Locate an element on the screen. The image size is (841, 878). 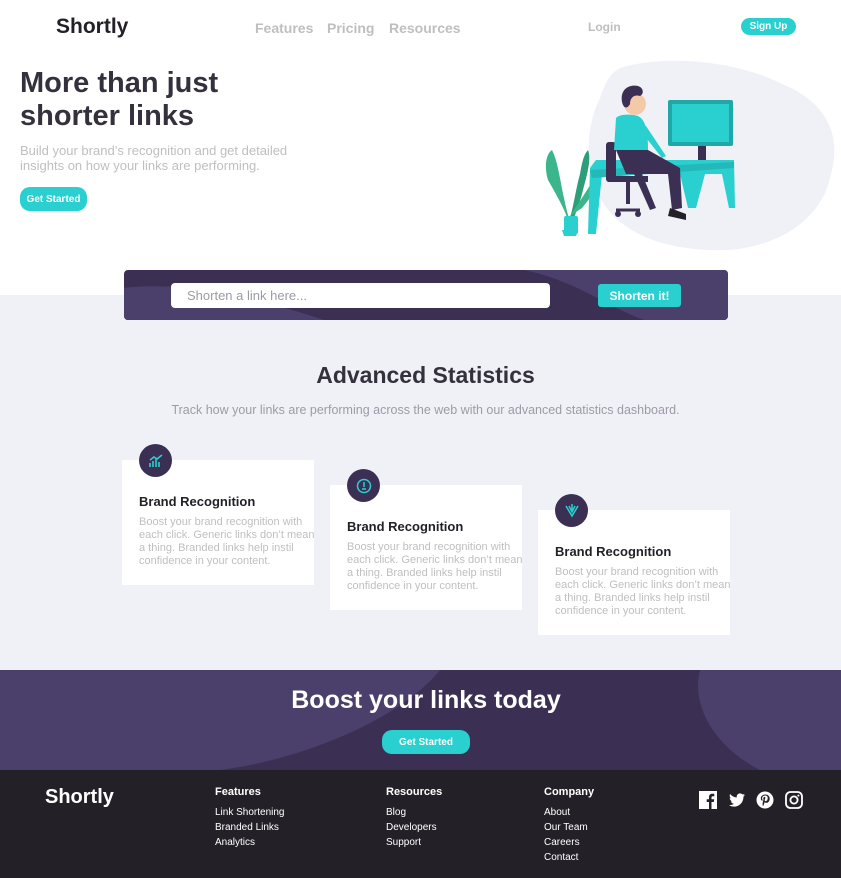
boost-get-started-button: Get Started is located at coordinates (426, 742).